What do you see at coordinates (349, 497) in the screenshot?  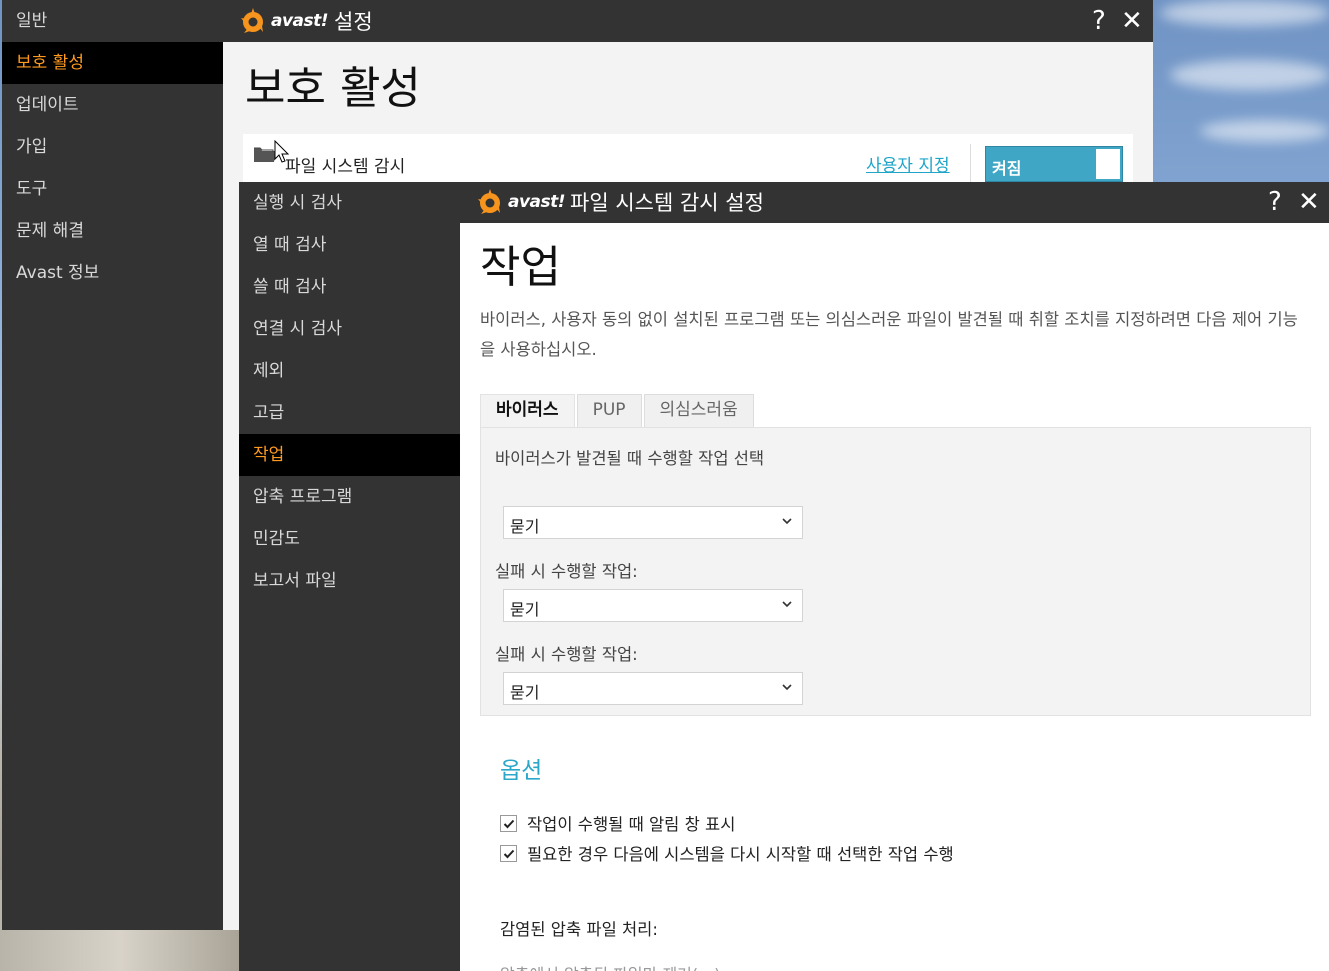 I see `sidebar-item-packers: 압축 프로그램` at bounding box center [349, 497].